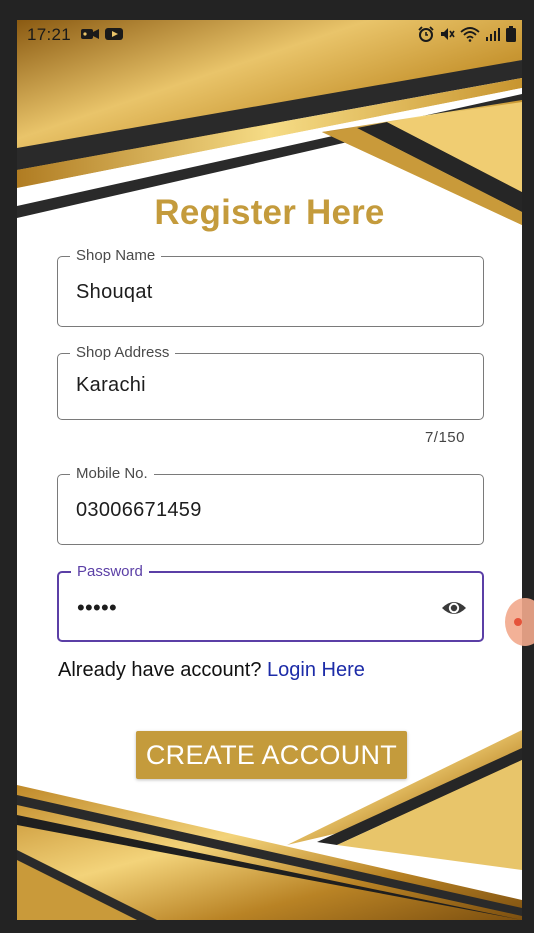 The width and height of the screenshot is (534, 933). I want to click on password-input: •••••, so click(247, 608).